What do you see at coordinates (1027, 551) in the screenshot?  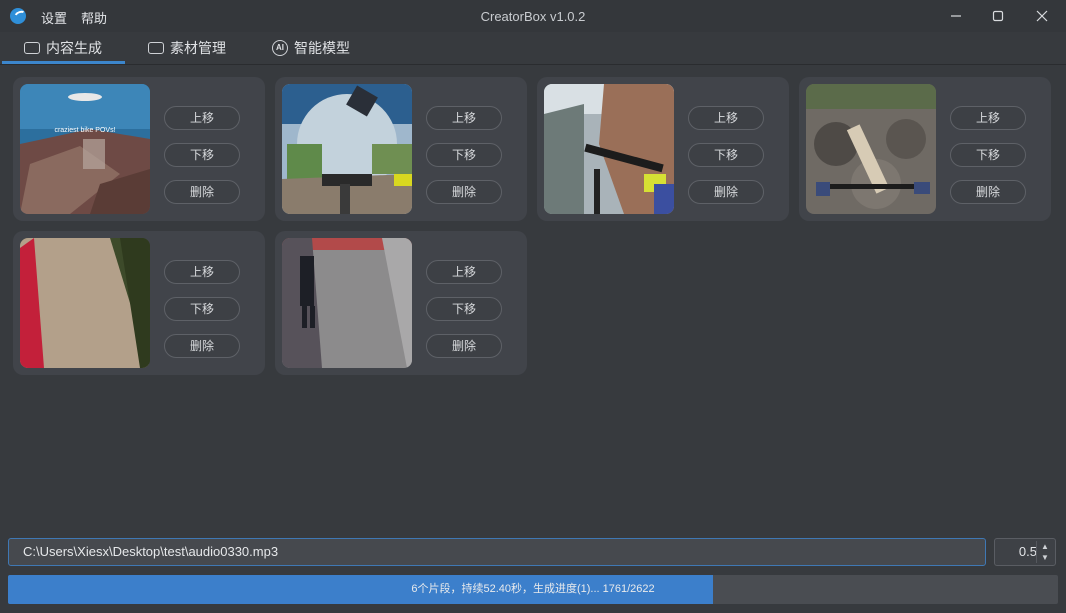 I see `ratio-value: 0.5` at bounding box center [1027, 551].